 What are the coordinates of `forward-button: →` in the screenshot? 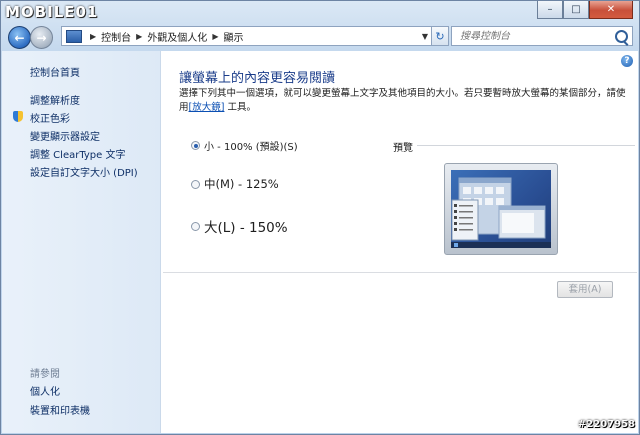 It's located at (41, 37).